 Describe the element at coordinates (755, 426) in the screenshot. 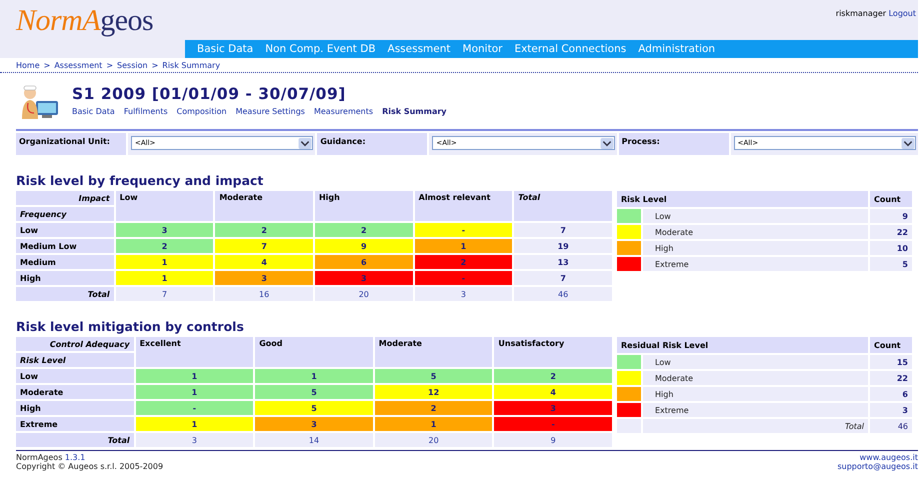

I see `legend-total-label: Total` at that location.